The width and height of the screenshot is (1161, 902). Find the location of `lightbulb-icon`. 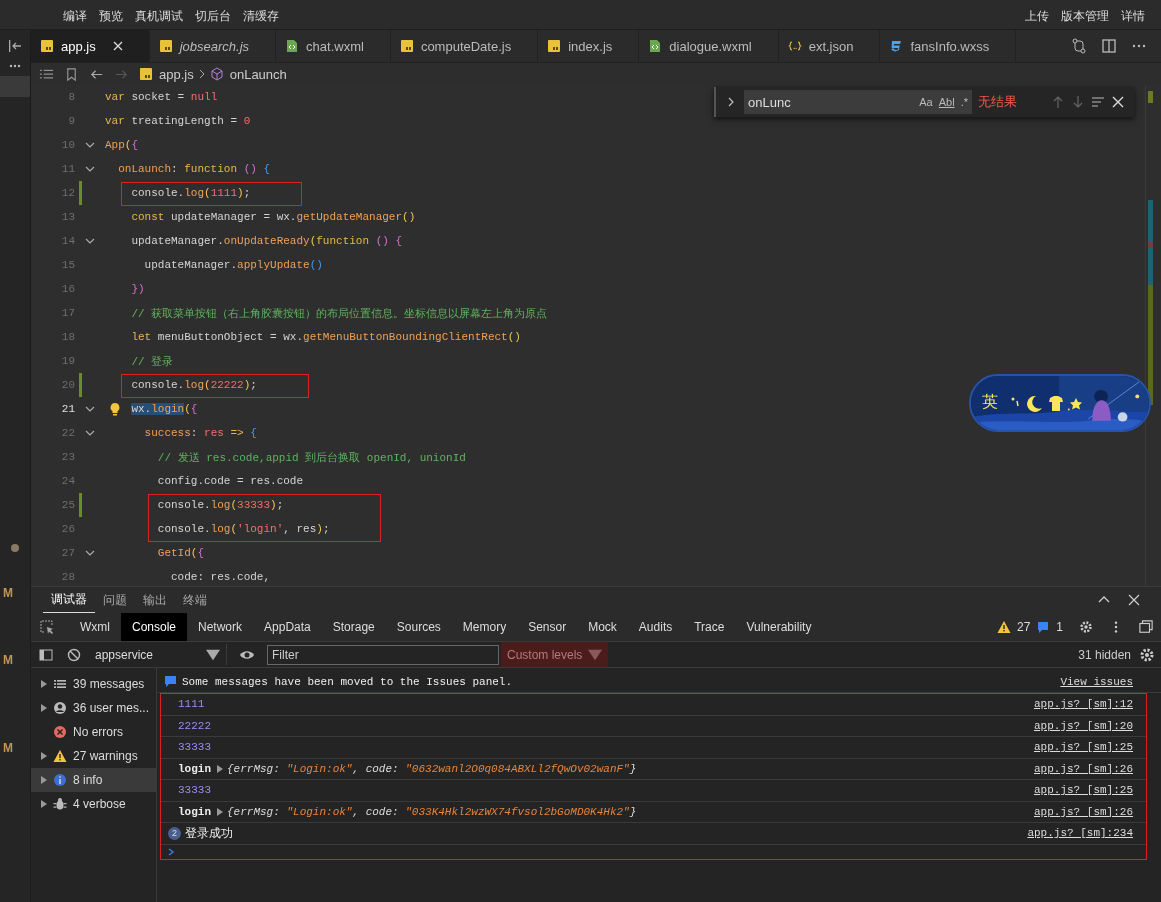

lightbulb-icon is located at coordinates (115, 409).